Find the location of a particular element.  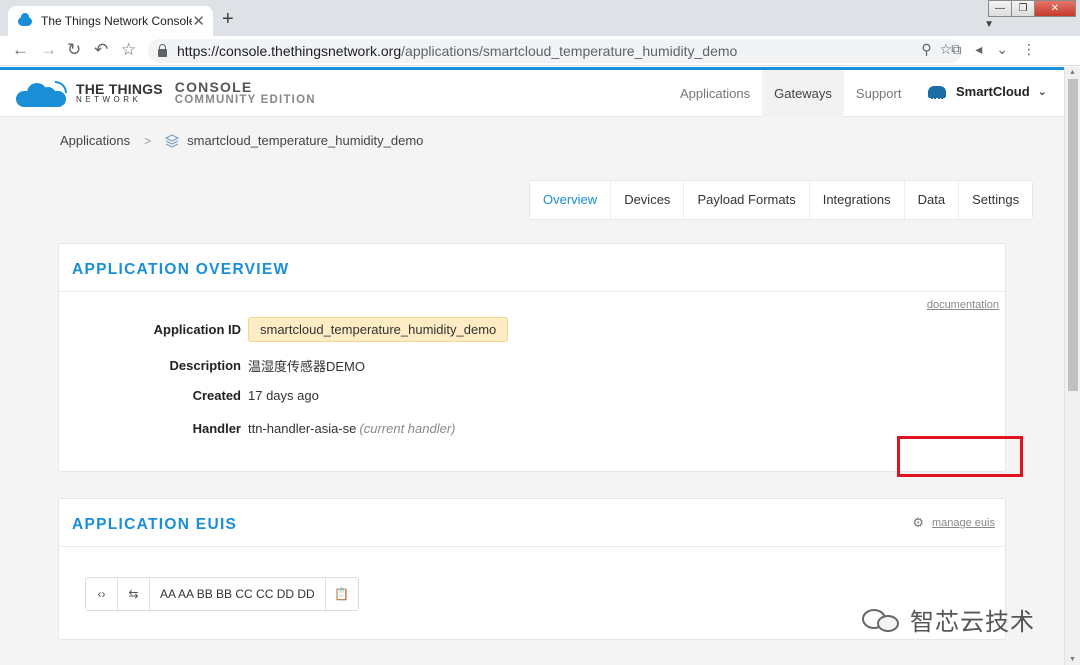

field-description: Description 温湿度传感器DEMO is located at coordinates (212, 365).